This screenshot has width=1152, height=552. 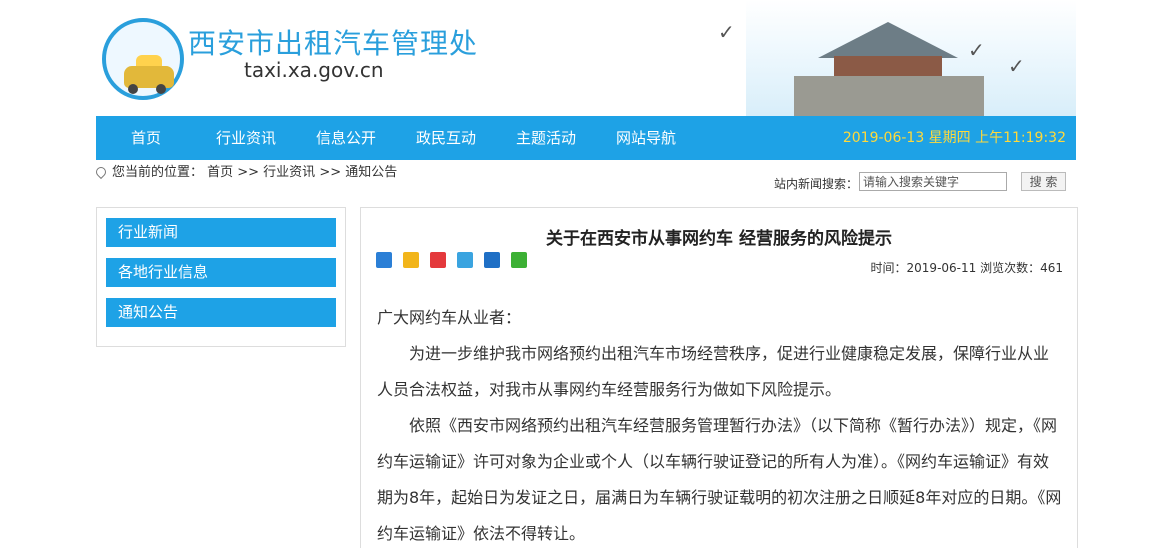 What do you see at coordinates (1043, 181) in the screenshot?
I see `search-button: 搜 索` at bounding box center [1043, 181].